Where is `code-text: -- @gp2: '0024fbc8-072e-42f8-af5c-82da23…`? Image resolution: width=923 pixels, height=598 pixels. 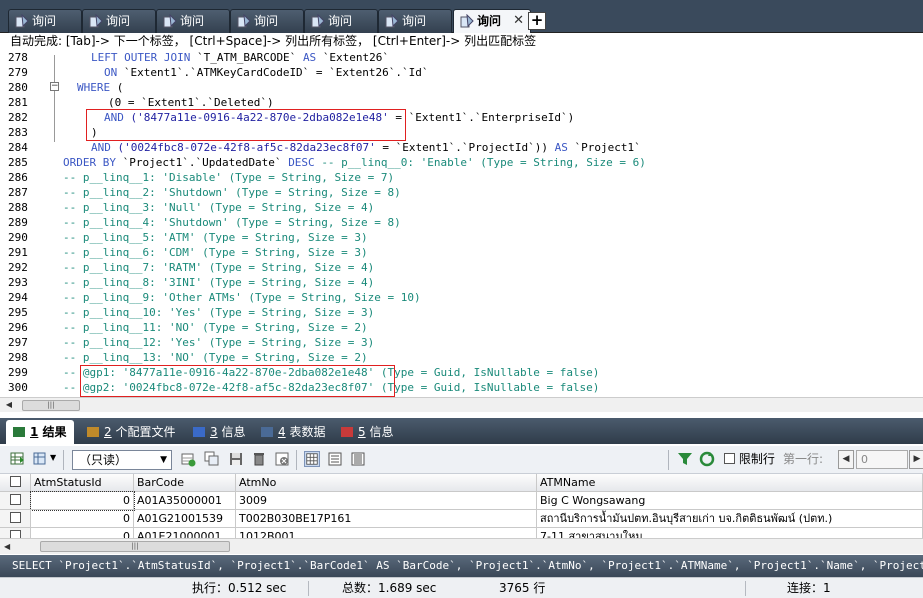 code-text: -- @gp2: '0024fbc8-072e-42f8-af5c-82da23… is located at coordinates (331, 387).